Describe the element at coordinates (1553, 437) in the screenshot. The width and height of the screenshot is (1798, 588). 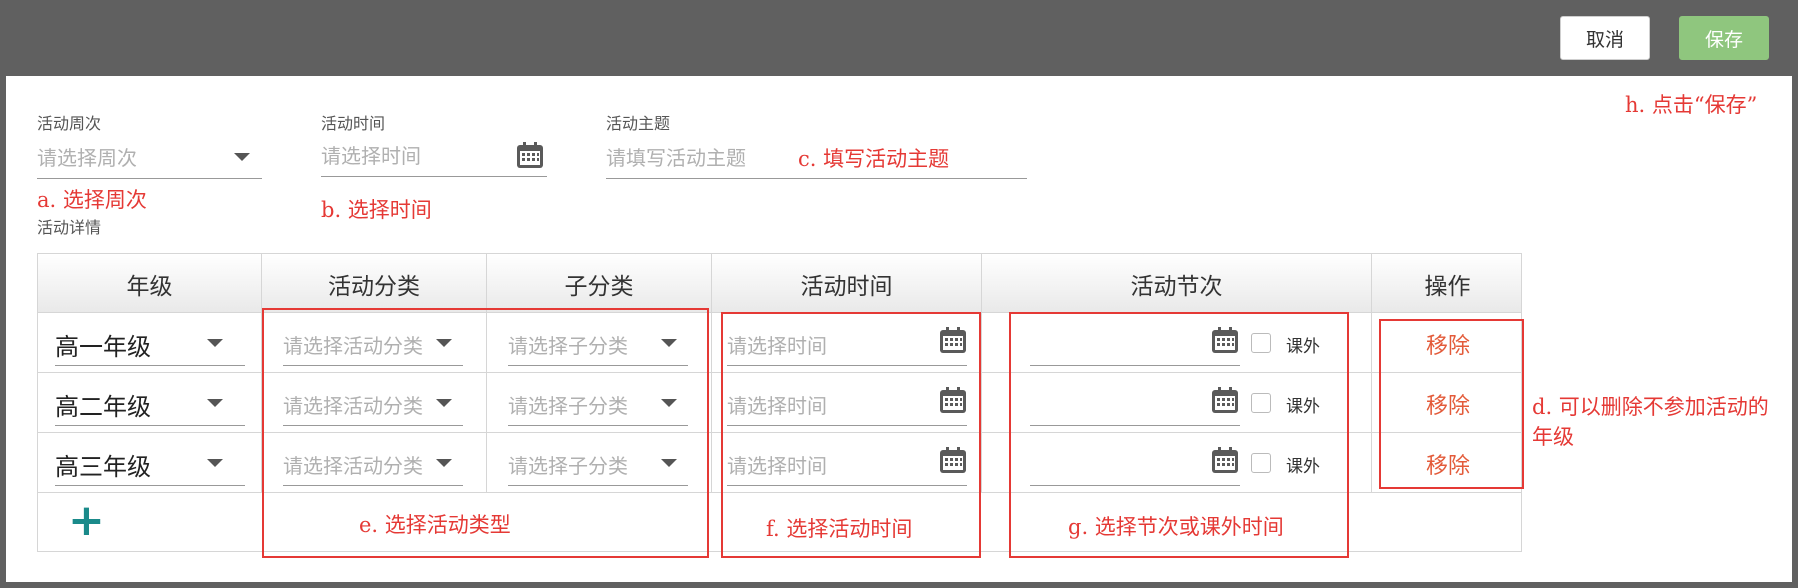
I see `annotation-d-line2: 年级` at that location.